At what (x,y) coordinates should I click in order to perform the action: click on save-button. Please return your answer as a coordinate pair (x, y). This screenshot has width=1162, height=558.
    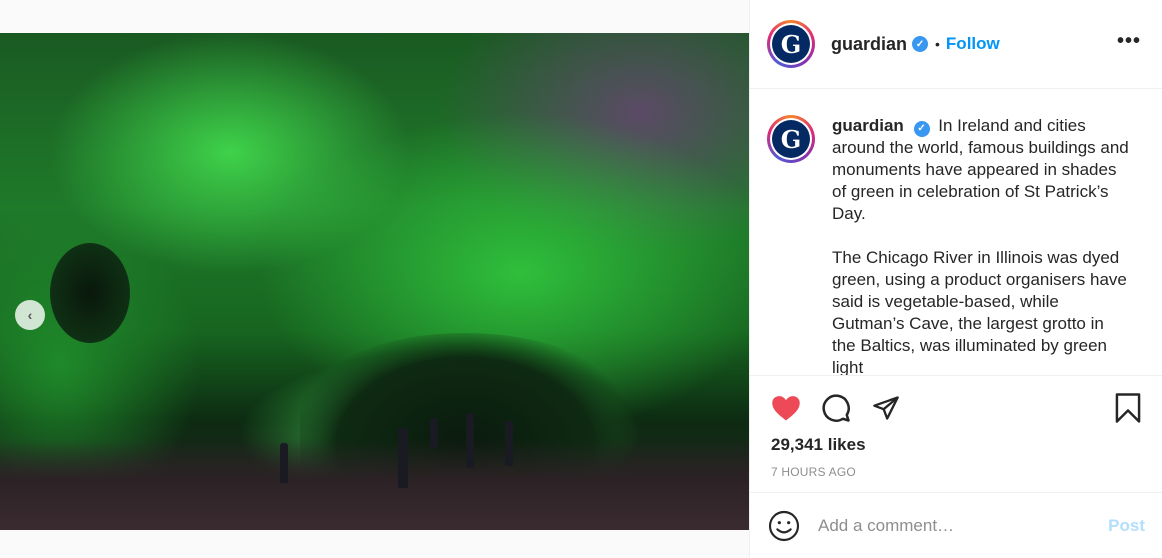
    Looking at the image, I should click on (1129, 408).